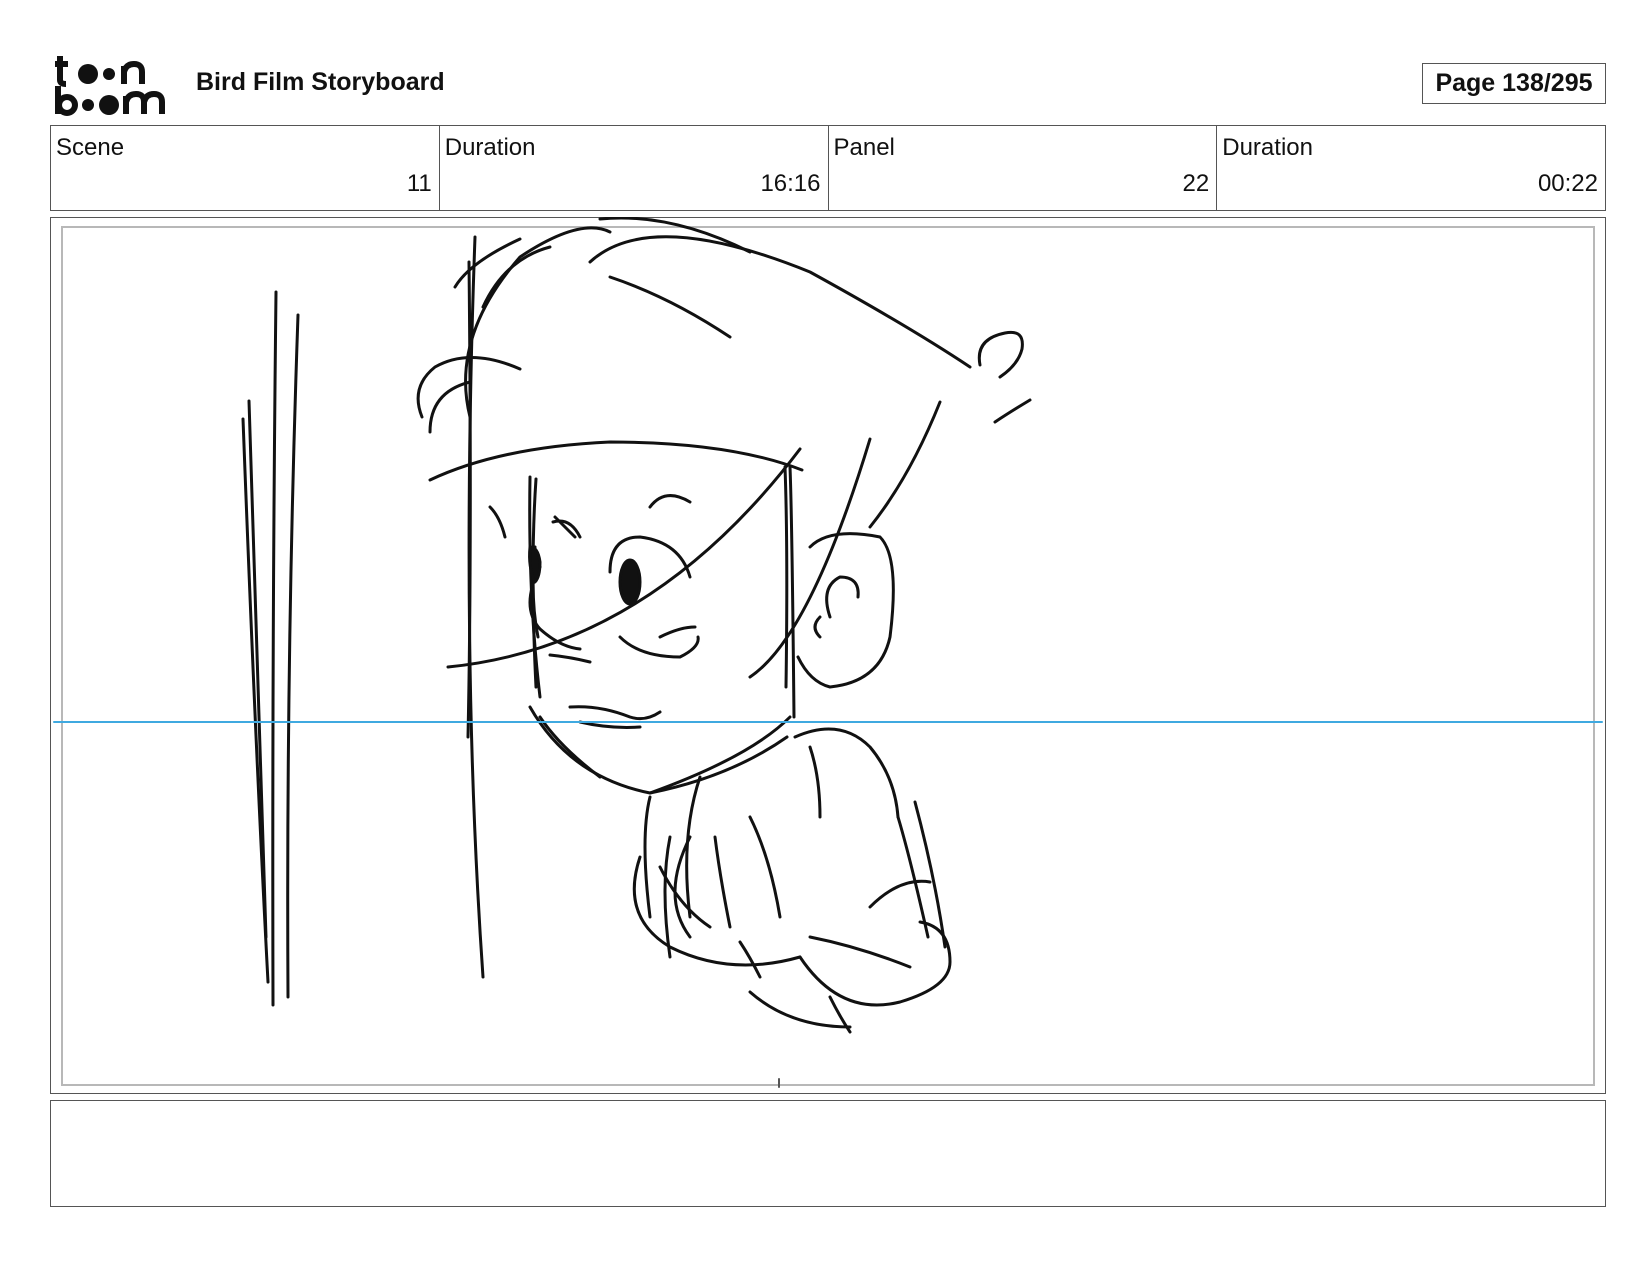  I want to click on page-indicator: Page 138/295, so click(1514, 83).